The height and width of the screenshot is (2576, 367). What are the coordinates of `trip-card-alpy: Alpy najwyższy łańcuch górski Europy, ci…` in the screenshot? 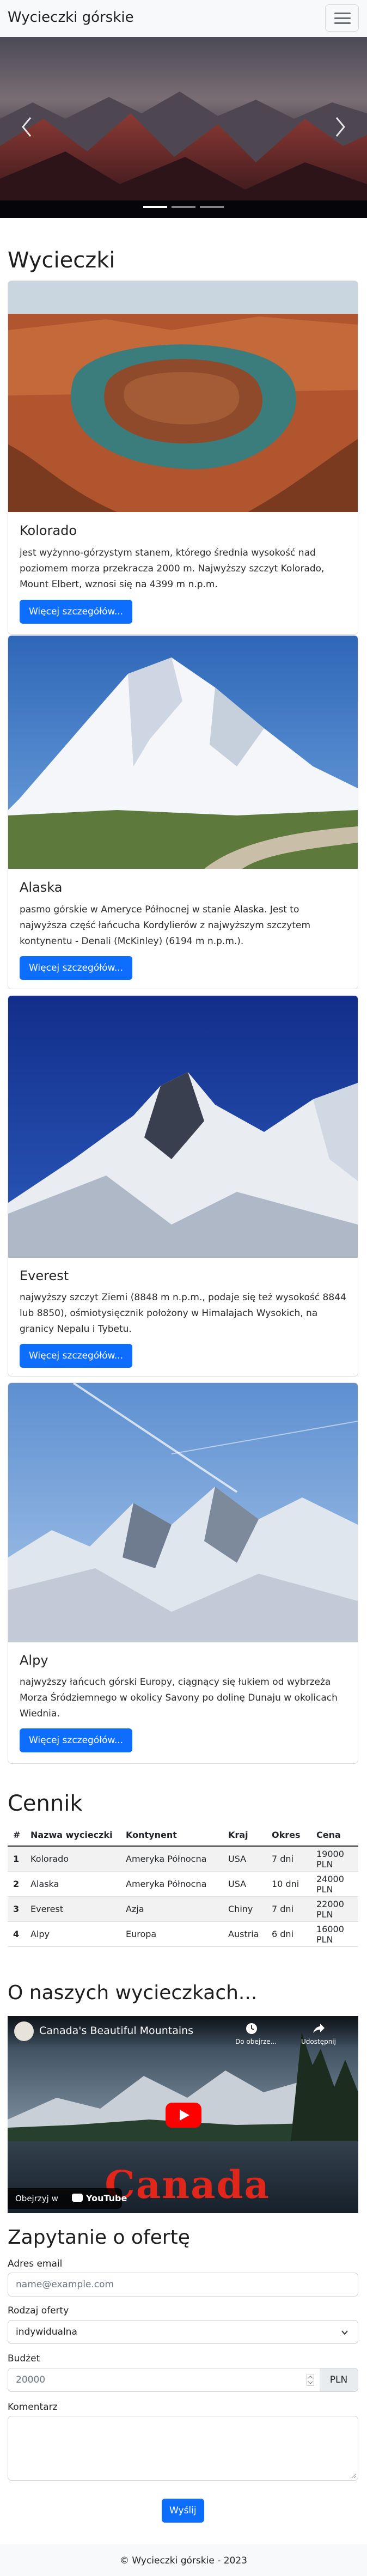 It's located at (183, 1574).